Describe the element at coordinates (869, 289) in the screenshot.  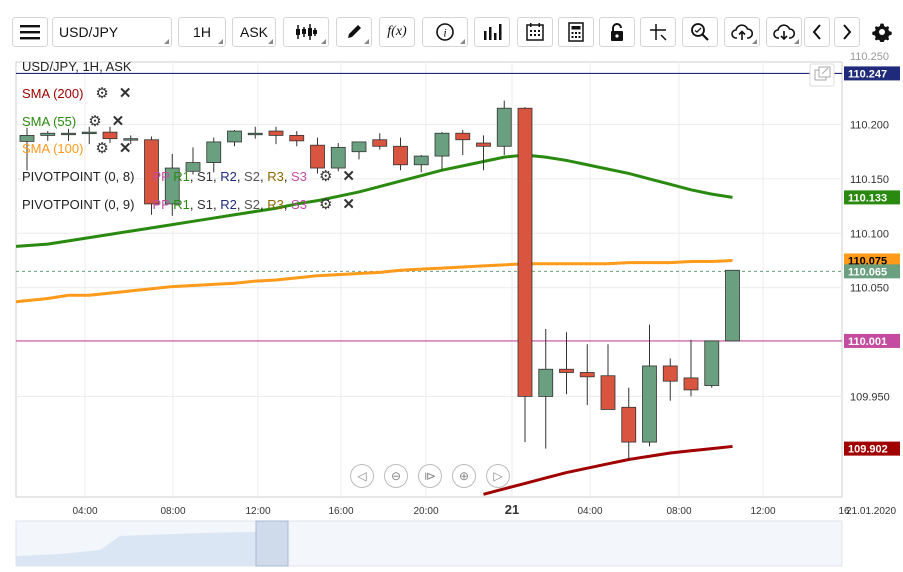
I see `price-tick-label: 110.050` at that location.